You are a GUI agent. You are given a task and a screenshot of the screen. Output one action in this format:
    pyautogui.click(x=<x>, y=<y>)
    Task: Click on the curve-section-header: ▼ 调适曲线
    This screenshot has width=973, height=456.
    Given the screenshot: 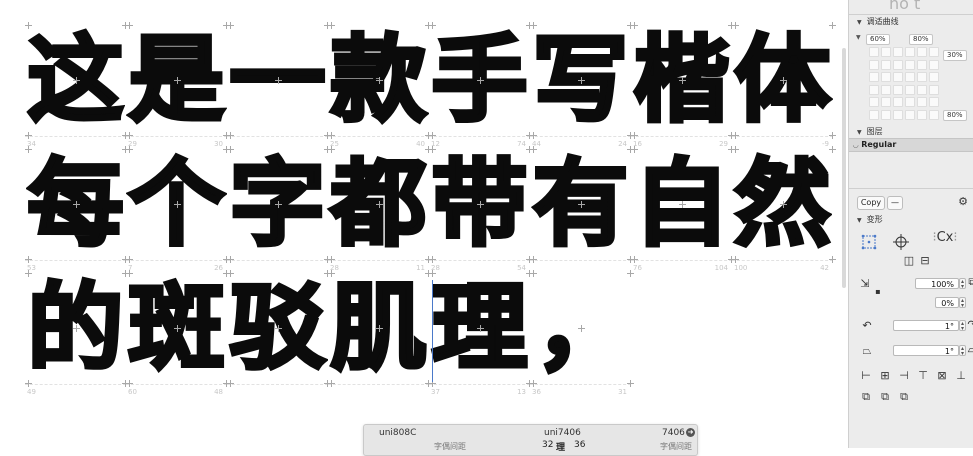 What is the action you would take?
    pyautogui.click(x=911, y=22)
    